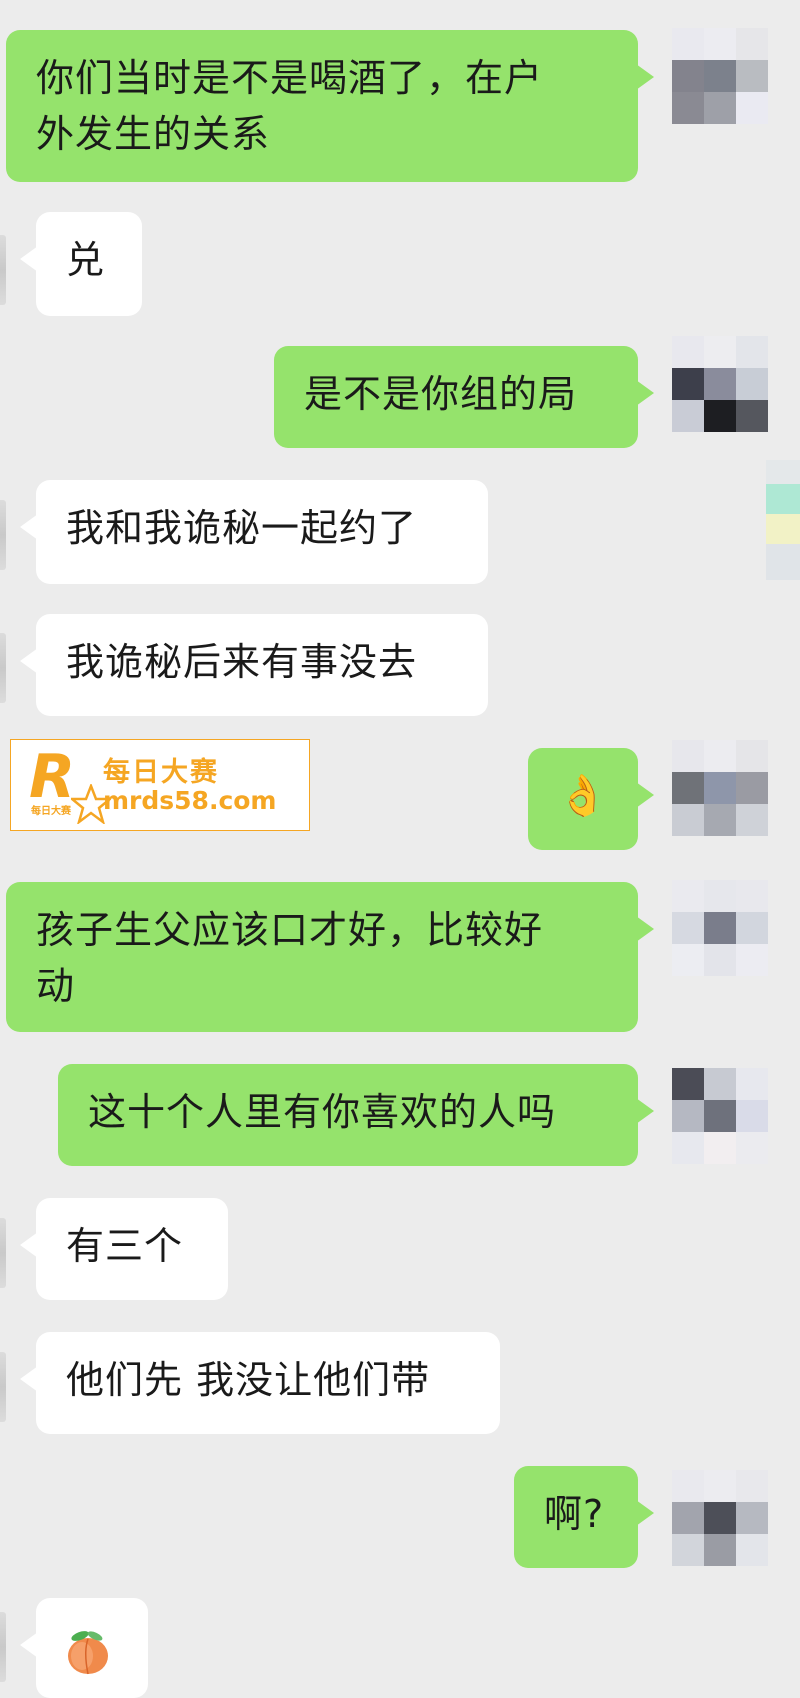 The image size is (800, 1698). What do you see at coordinates (322, 1112) in the screenshot?
I see `message-text: 这十个人里有你喜欢的人吗` at bounding box center [322, 1112].